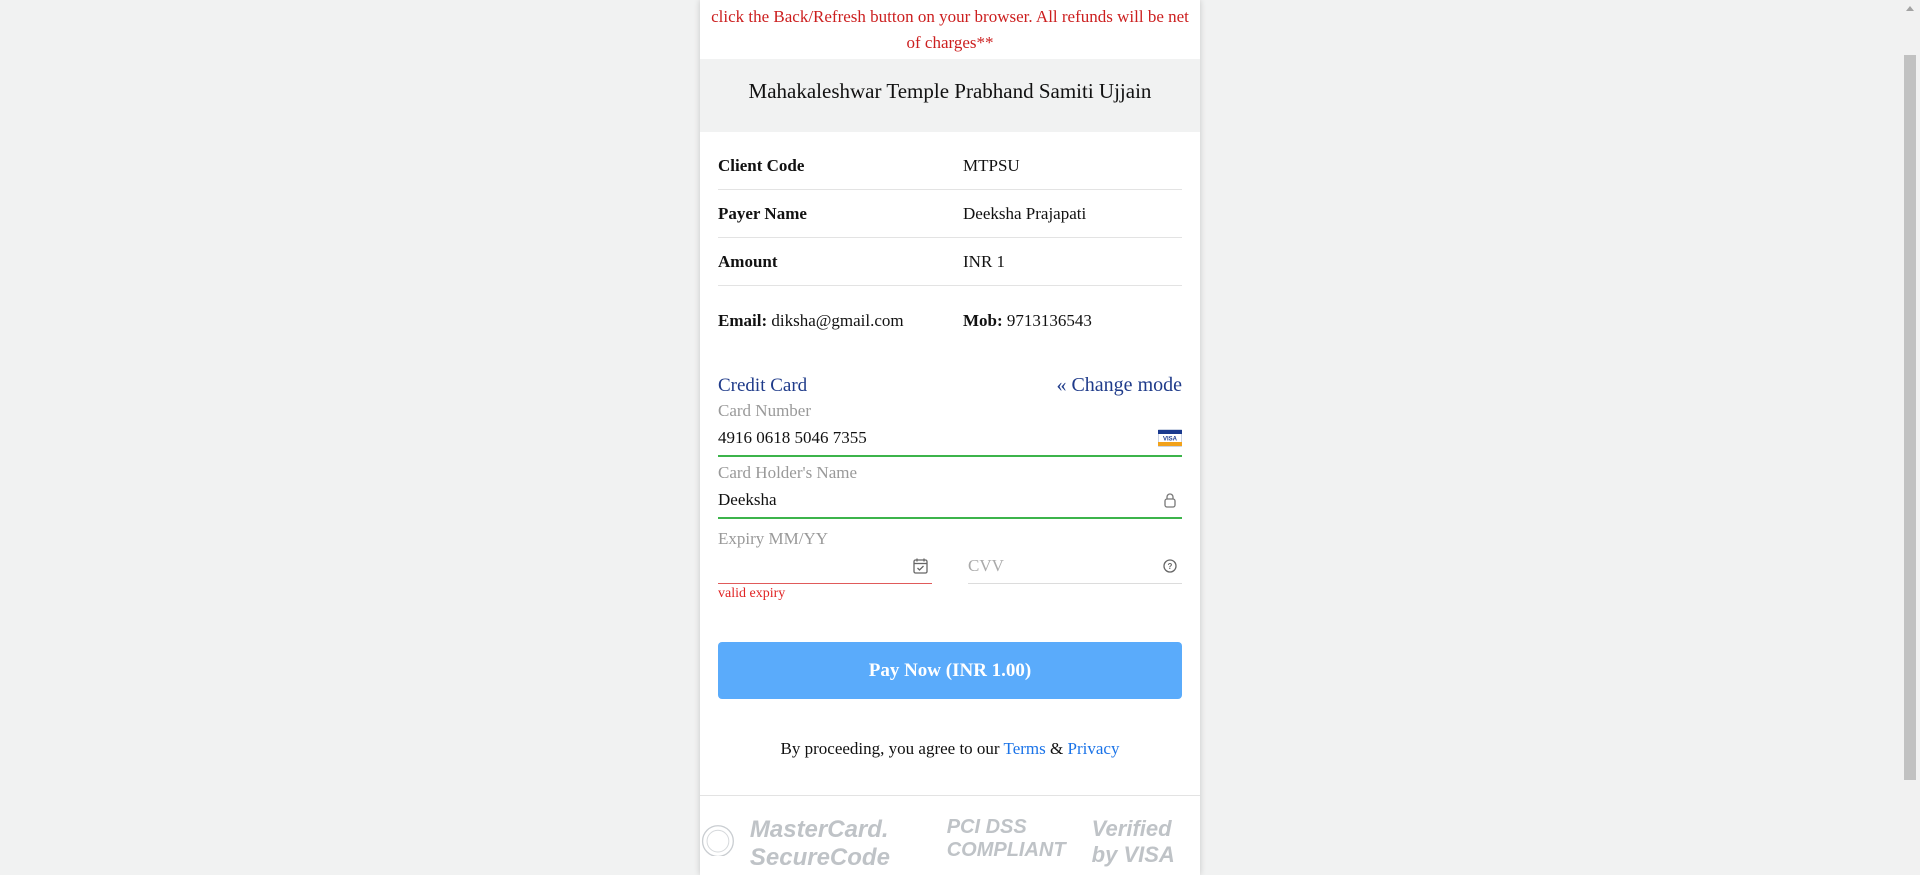 This screenshot has height=875, width=1920. I want to click on email-block: Email: diksha@gmail.com, so click(840, 321).